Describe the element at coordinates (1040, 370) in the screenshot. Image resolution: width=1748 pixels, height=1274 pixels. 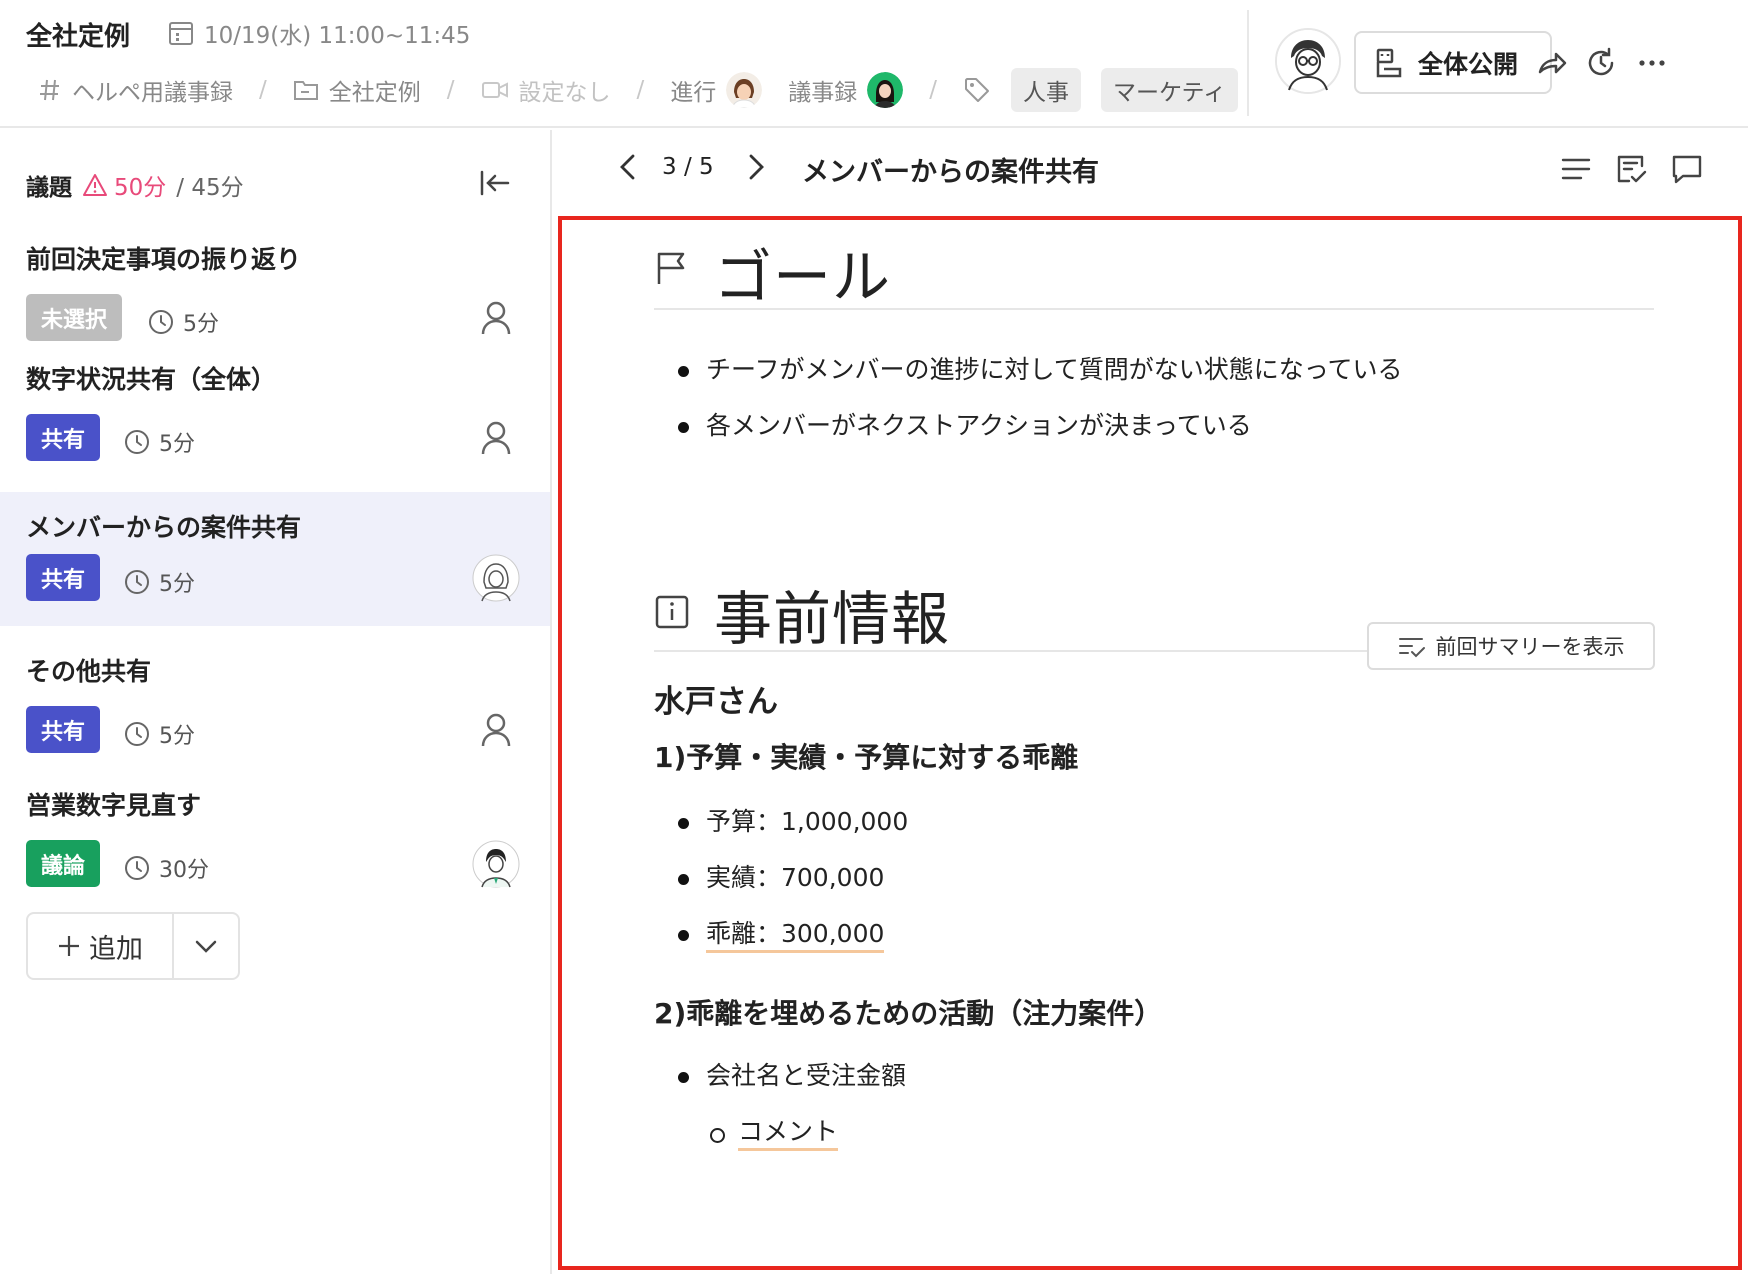
I see `goal-bullet: チーフがメンバーの進捗に対して質問がない状態になっている` at that location.